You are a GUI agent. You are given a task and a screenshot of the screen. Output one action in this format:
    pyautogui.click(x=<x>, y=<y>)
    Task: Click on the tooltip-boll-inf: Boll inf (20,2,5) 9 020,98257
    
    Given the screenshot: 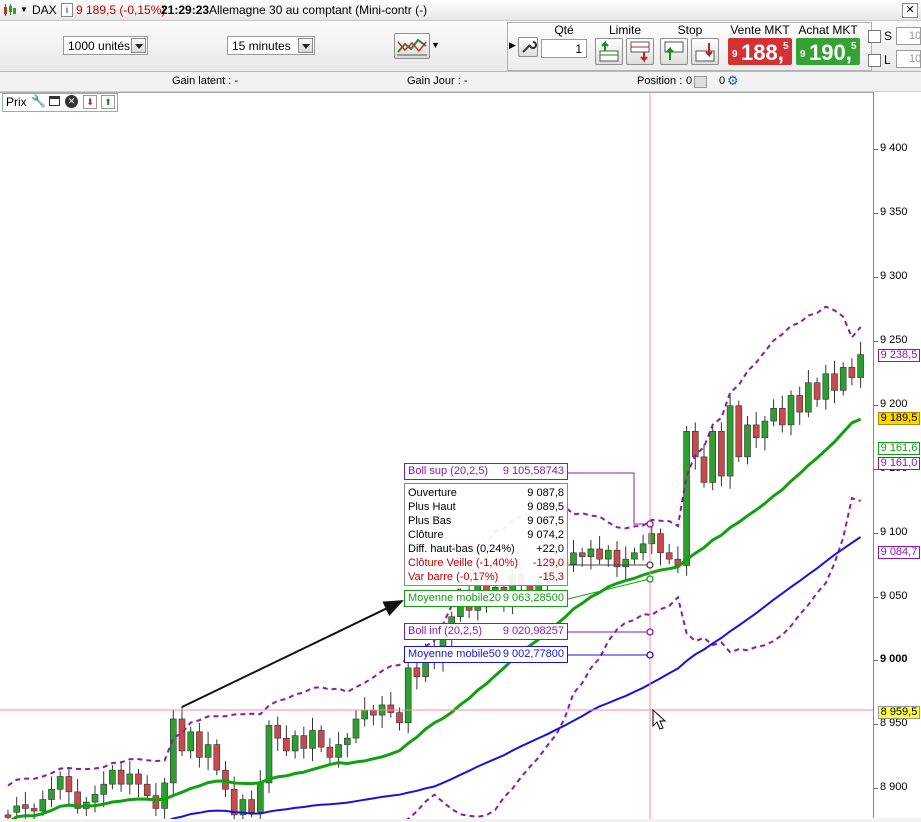 What is the action you would take?
    pyautogui.click(x=486, y=631)
    